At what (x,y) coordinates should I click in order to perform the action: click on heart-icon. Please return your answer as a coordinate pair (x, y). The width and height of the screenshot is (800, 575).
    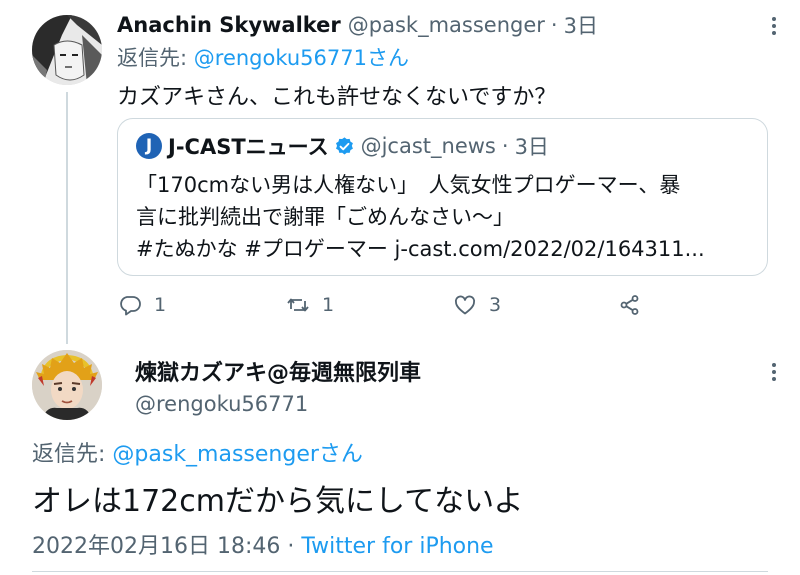
    Looking at the image, I should click on (465, 305).